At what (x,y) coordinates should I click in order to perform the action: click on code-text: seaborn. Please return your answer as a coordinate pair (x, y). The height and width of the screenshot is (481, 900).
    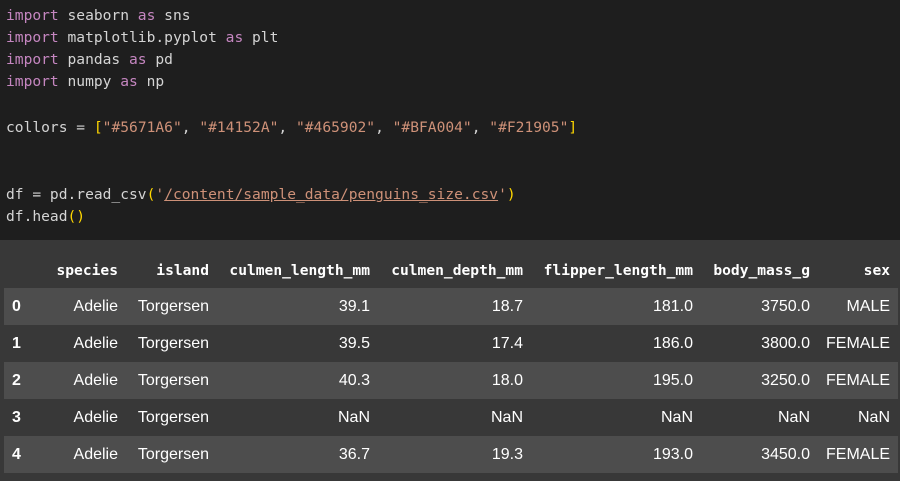
    Looking at the image, I should click on (98, 15).